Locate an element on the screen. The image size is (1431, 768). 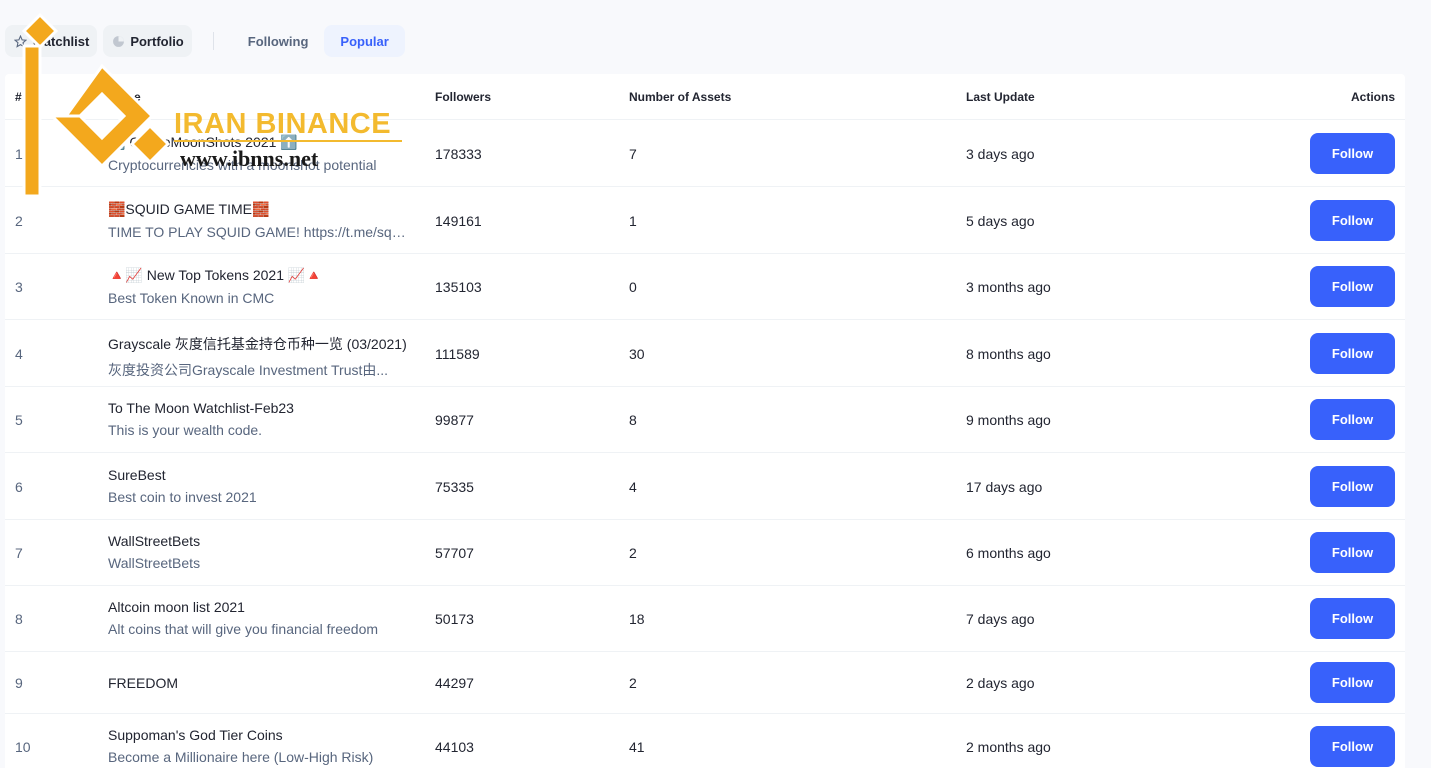
list-title: ⬆️ CryptoMoonShots 2021 ⬆️ is located at coordinates (258, 142).